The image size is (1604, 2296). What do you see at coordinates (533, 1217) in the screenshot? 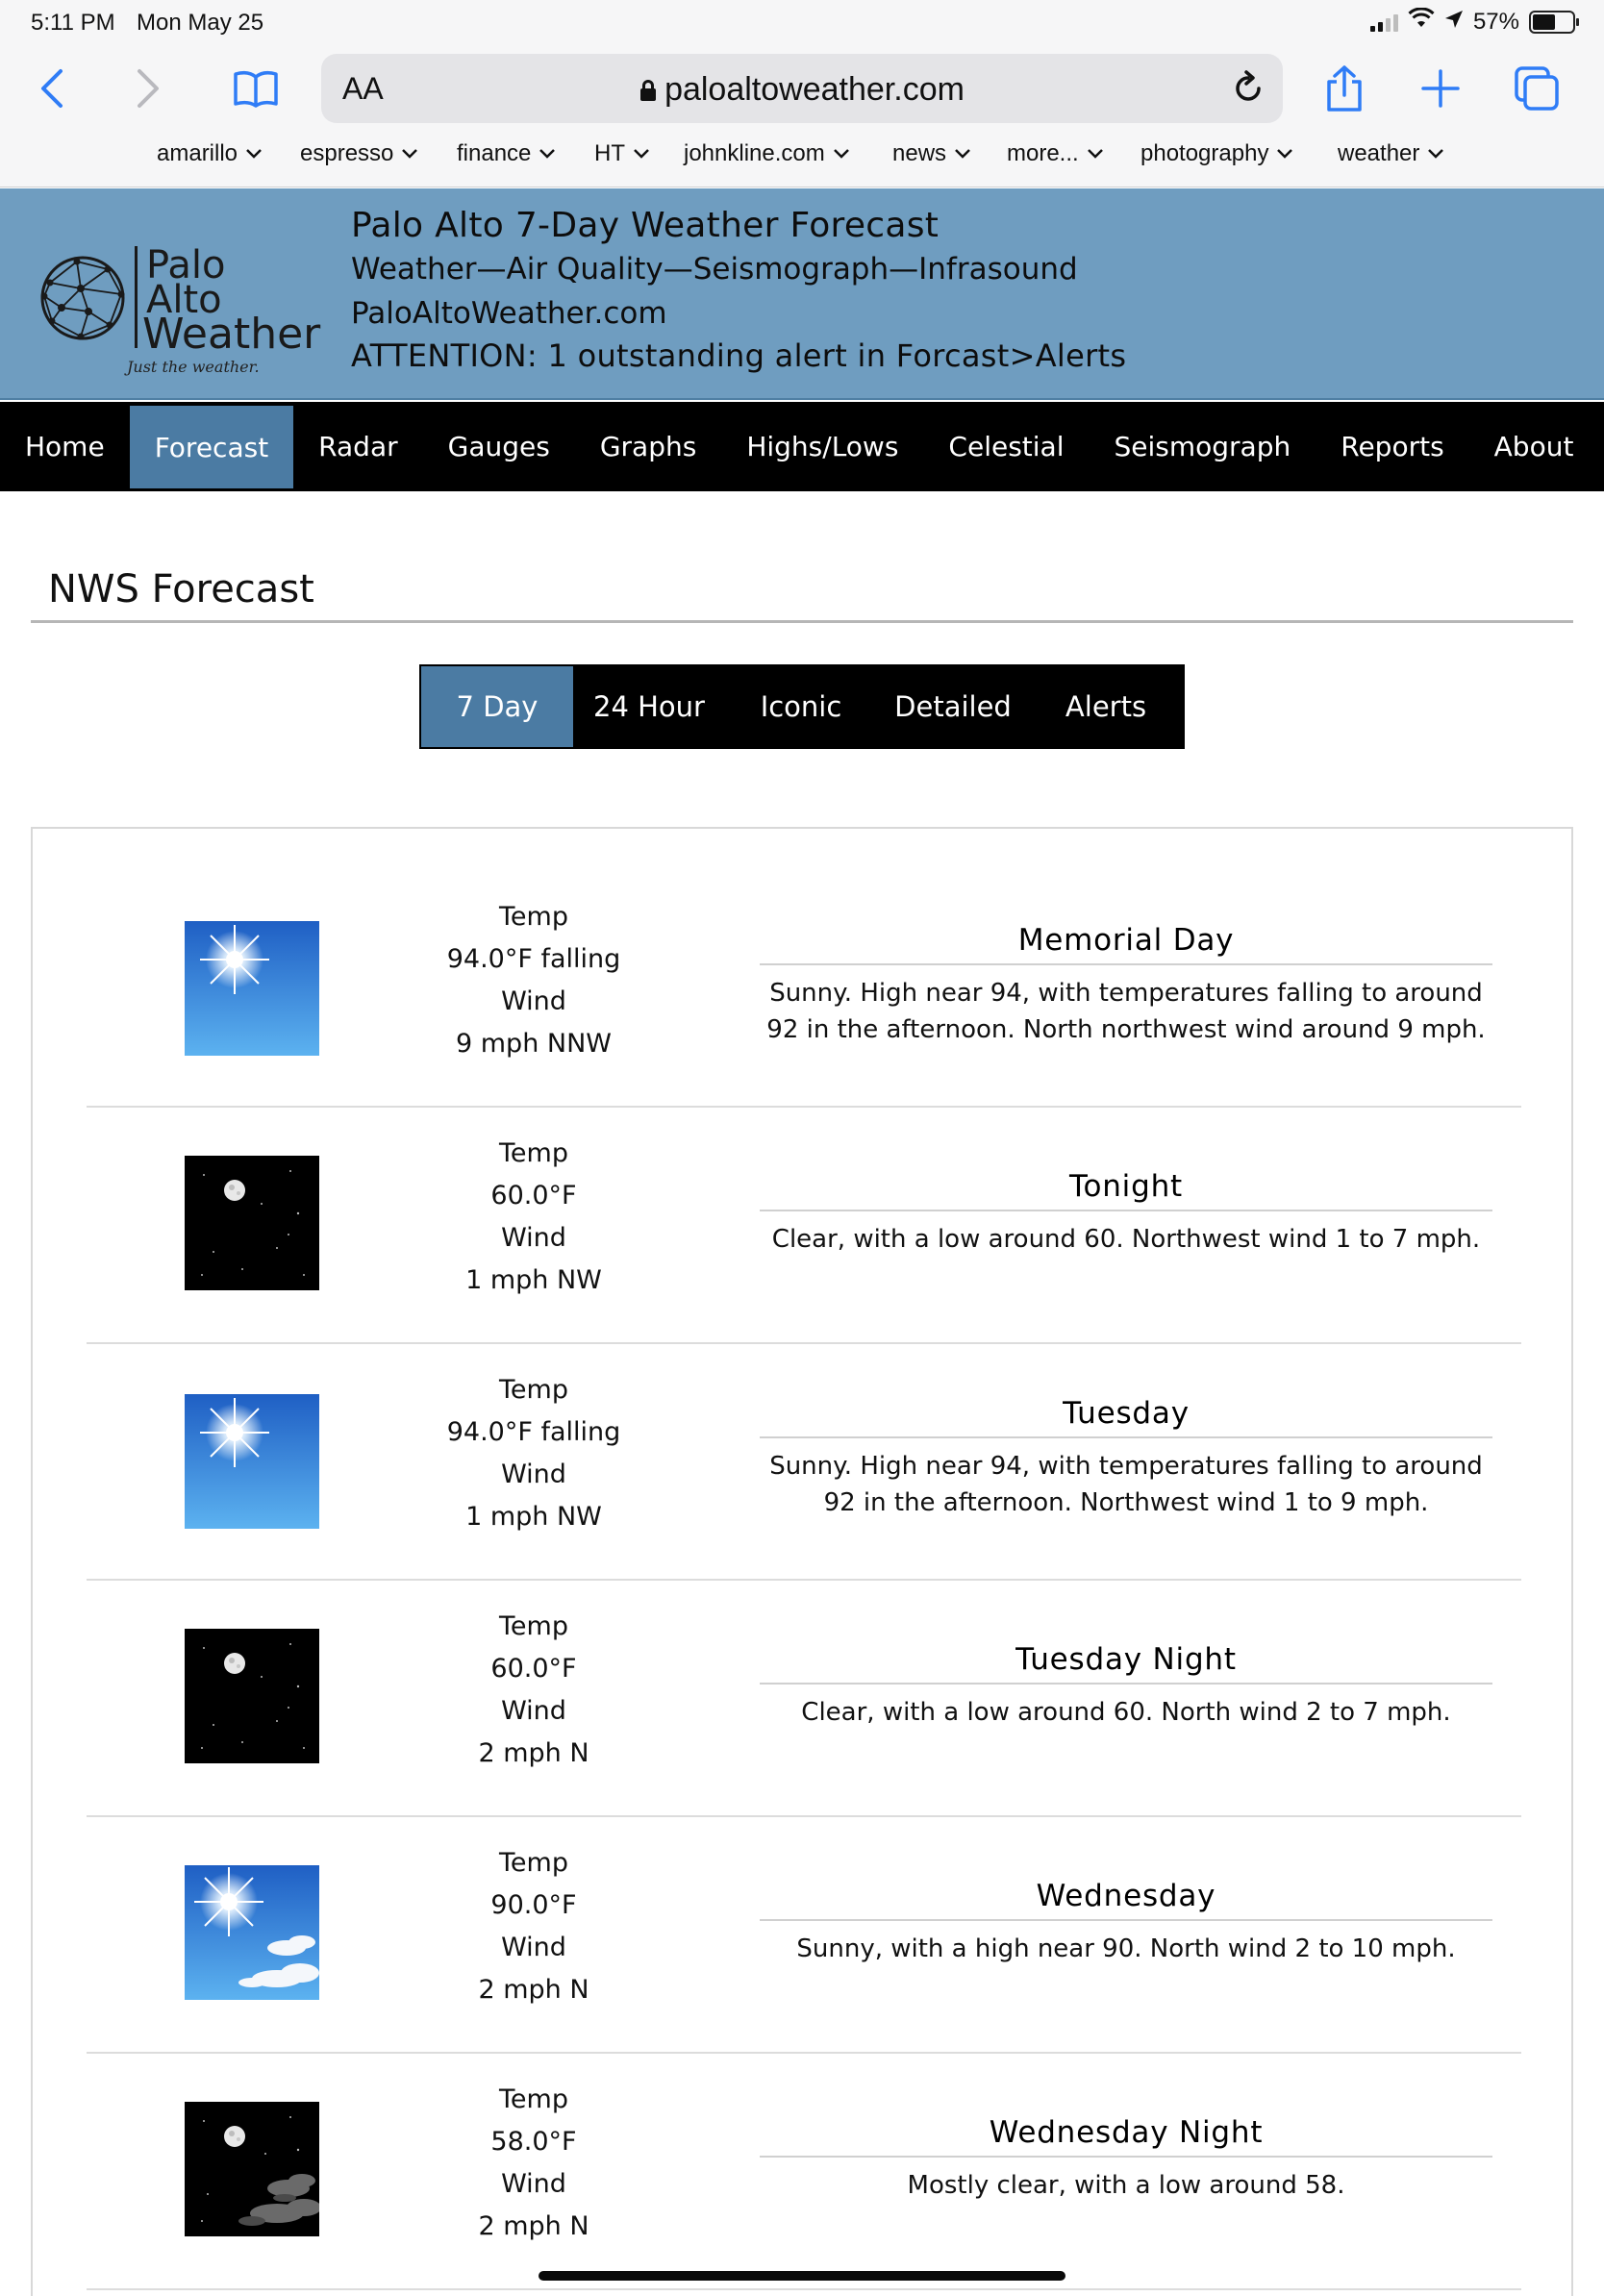
I see `forecast-values: Temp 60.0°F Wind 1 mph NW` at bounding box center [533, 1217].